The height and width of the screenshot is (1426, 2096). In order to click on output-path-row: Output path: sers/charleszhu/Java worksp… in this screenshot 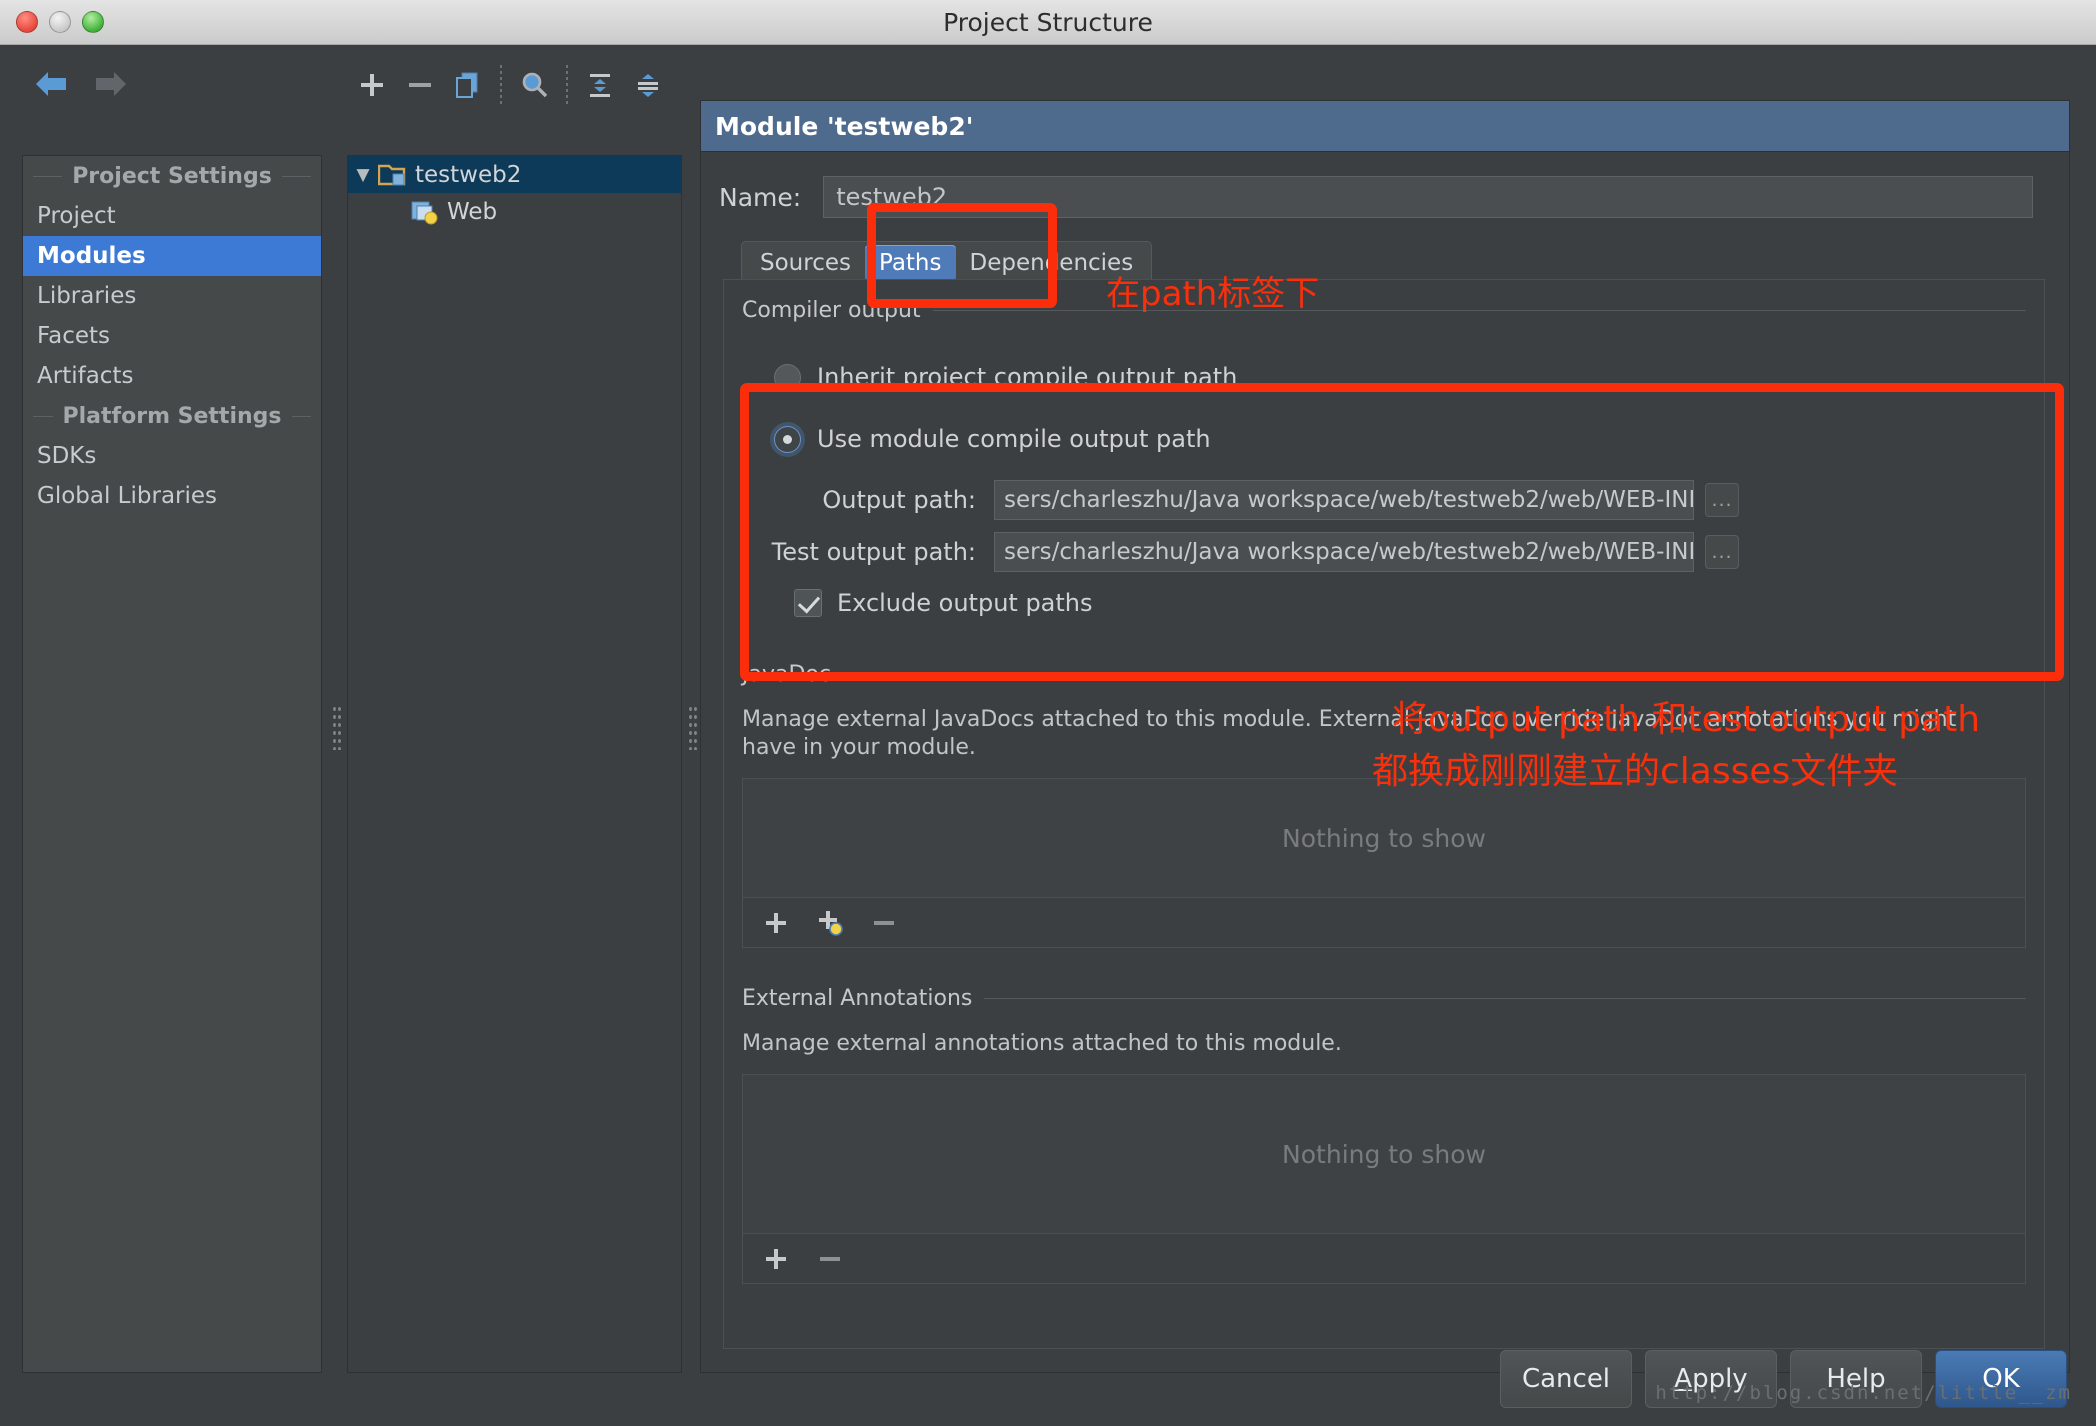, I will do `click(1384, 500)`.